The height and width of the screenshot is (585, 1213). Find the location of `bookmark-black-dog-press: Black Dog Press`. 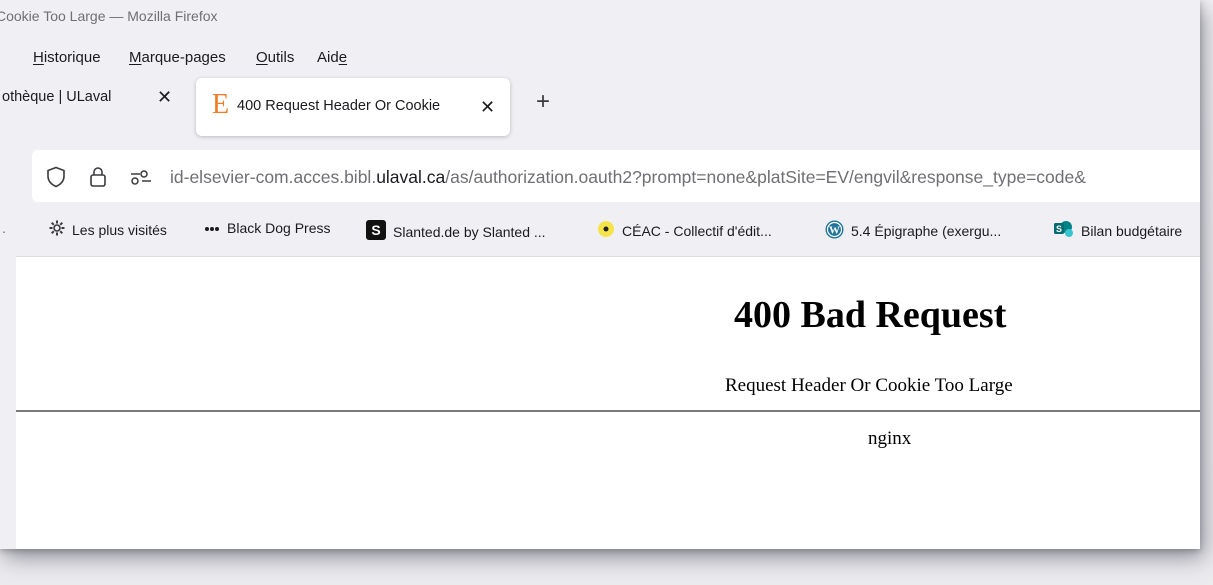

bookmark-black-dog-press: Black Dog Press is located at coordinates (267, 228).